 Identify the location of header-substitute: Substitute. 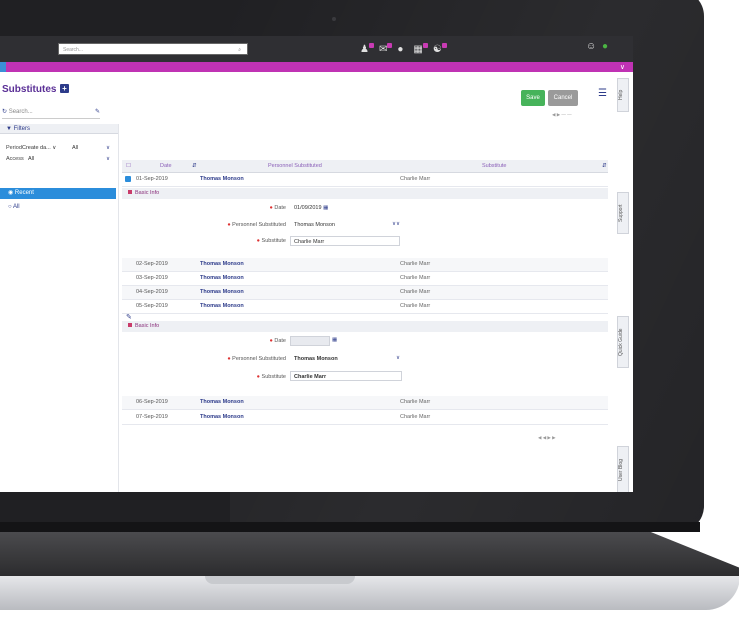
(494, 166).